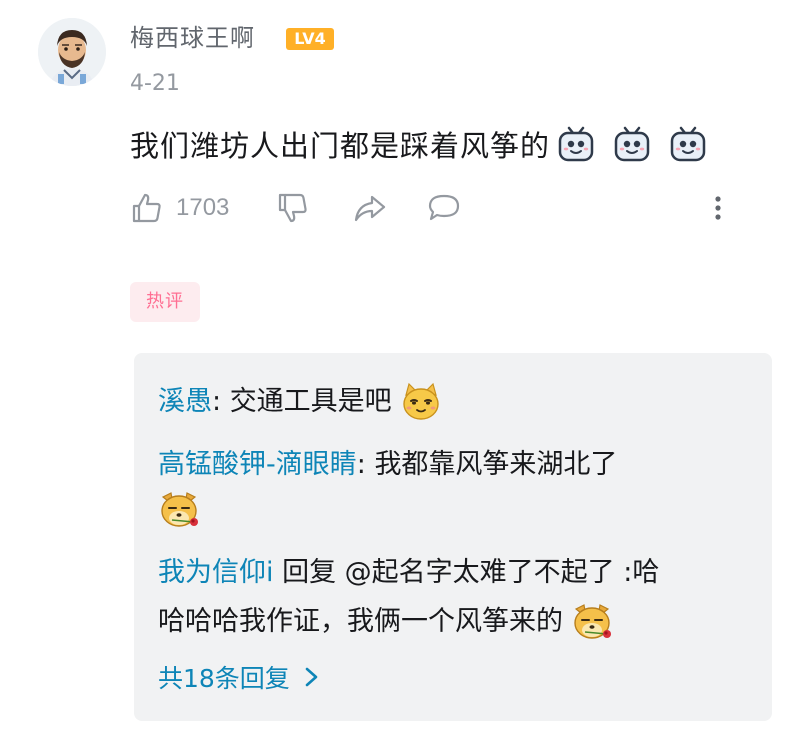 This screenshot has width=800, height=731. Describe the element at coordinates (257, 465) in the screenshot. I see `reply-username: 高锰酸钾-滴眼睛` at that location.